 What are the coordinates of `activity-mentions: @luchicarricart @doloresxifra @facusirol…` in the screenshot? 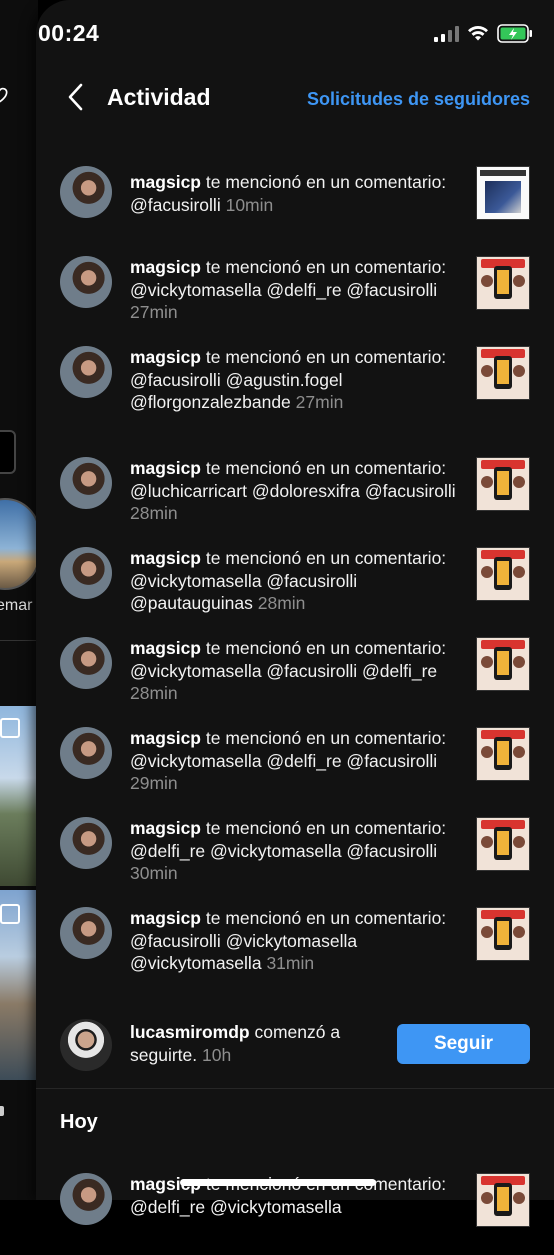 It's located at (293, 490).